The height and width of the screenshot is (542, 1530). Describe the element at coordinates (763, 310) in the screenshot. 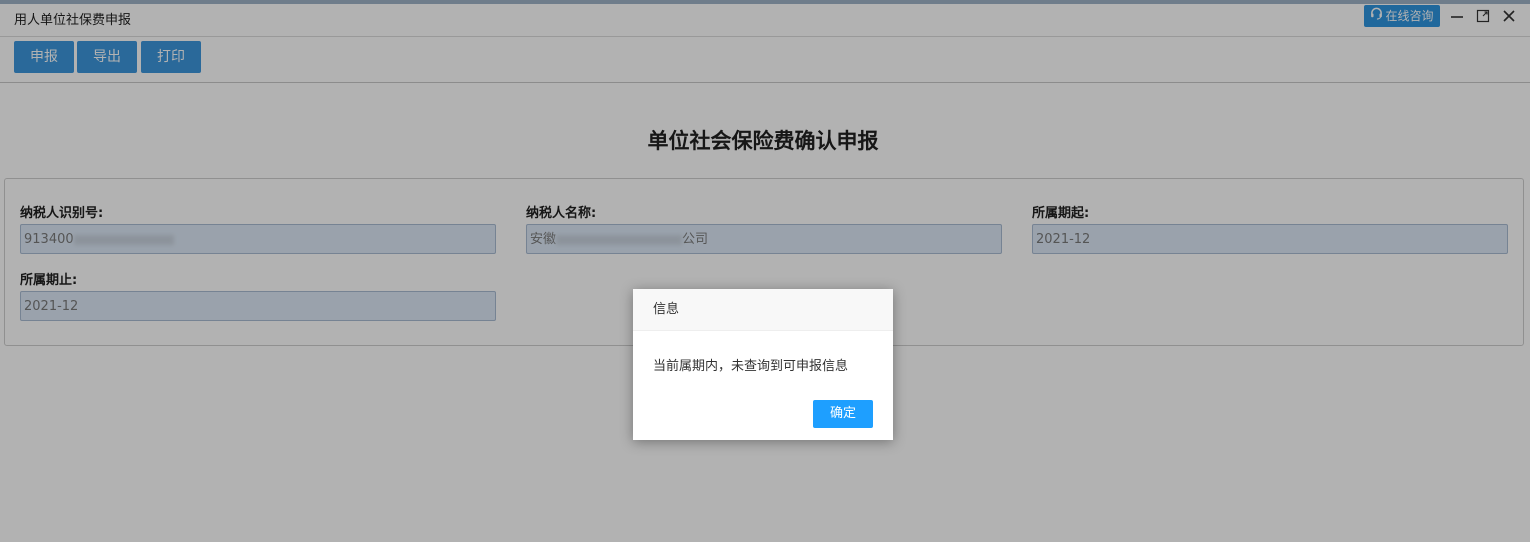

I see `dialog-title: 信息` at that location.